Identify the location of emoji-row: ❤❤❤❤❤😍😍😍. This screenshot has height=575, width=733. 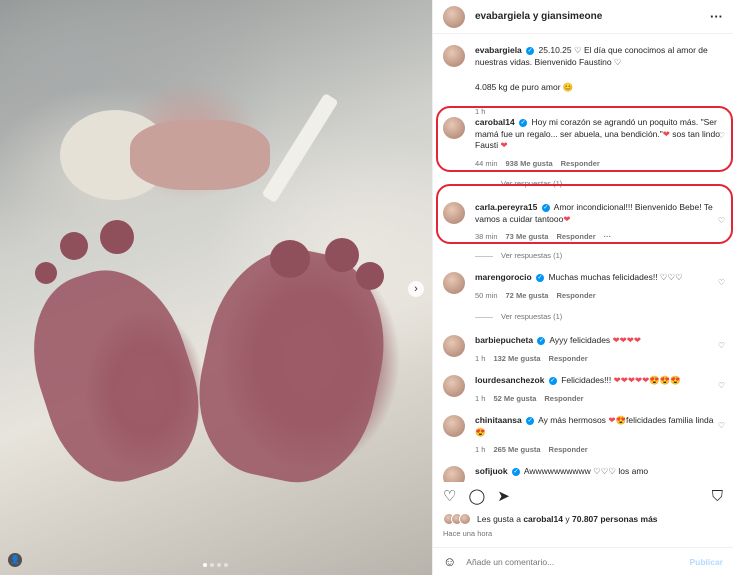
(647, 380).